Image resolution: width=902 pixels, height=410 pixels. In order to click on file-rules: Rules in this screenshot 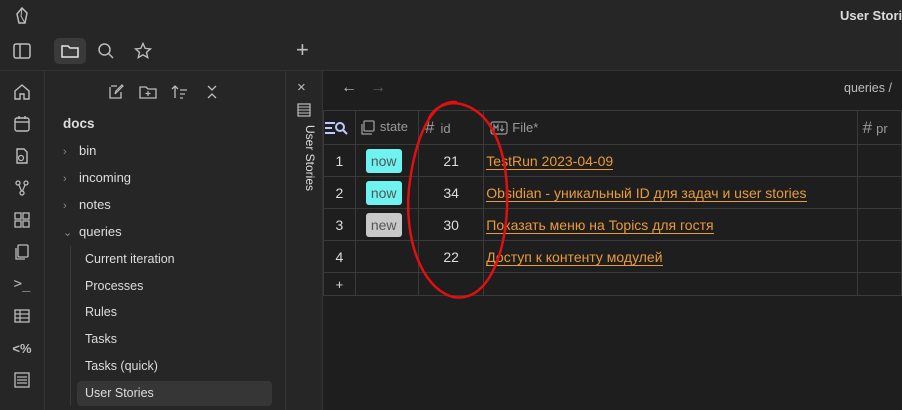, I will do `click(101, 312)`.